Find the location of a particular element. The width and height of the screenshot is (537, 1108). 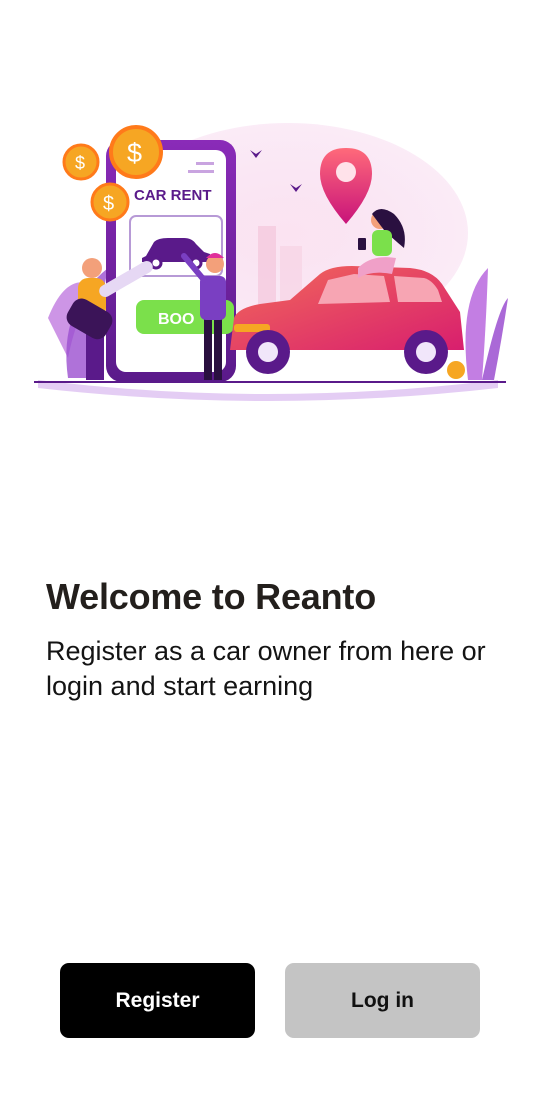

coin-symbol-1: $ is located at coordinates (80, 163).